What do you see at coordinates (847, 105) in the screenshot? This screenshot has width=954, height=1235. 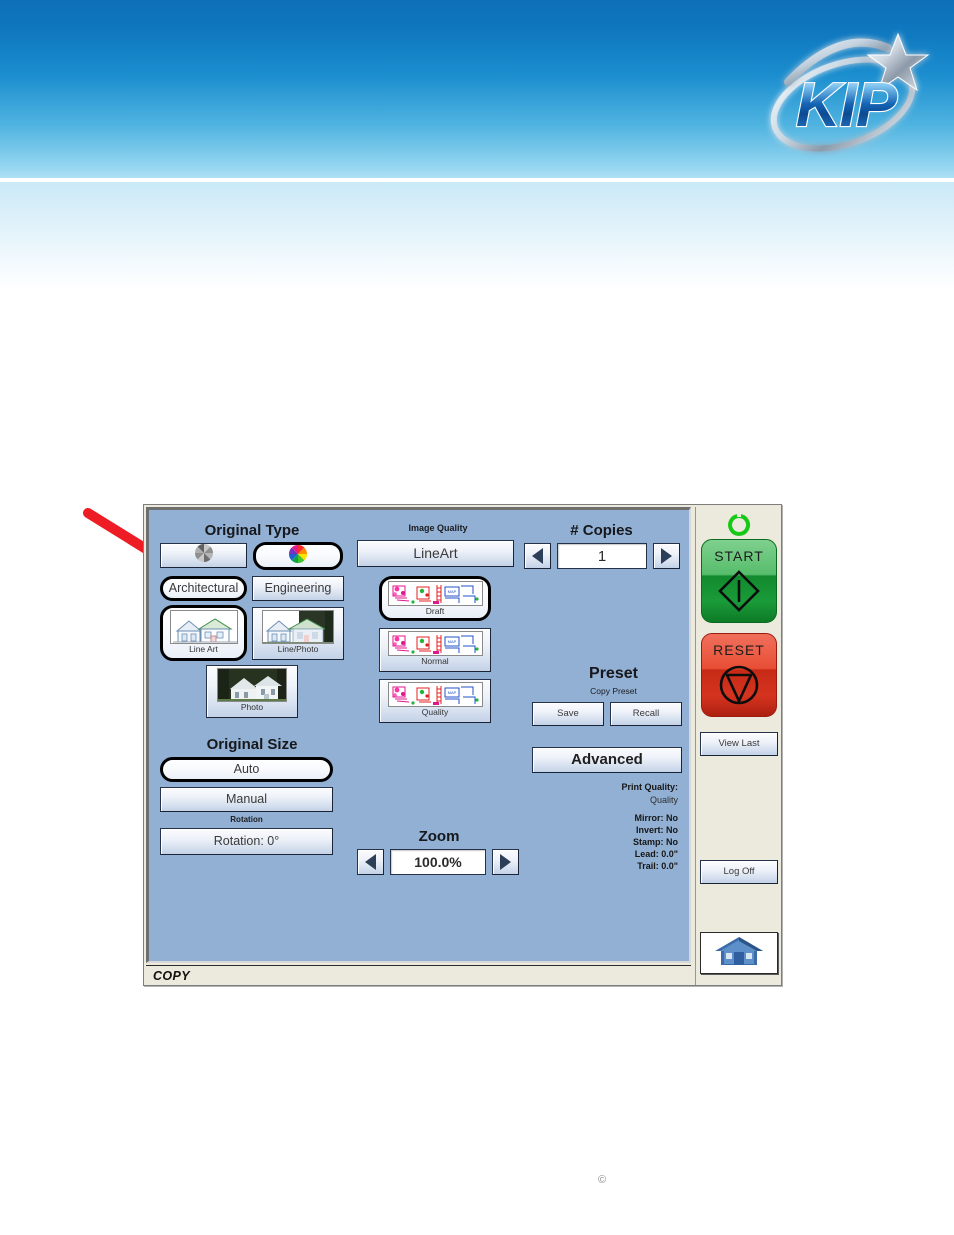 I see `kip-logo-text: KIP` at bounding box center [847, 105].